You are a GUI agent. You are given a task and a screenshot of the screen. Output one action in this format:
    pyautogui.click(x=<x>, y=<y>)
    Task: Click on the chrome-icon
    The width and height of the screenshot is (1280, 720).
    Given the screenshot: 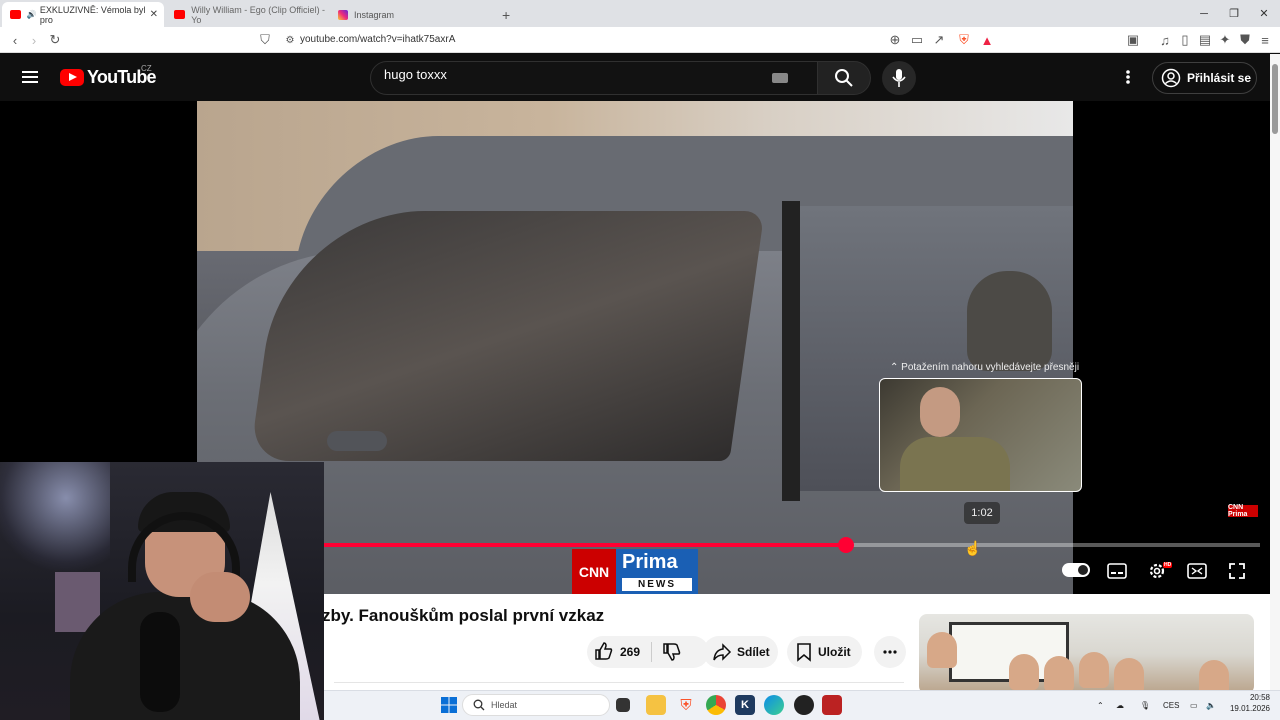 What is the action you would take?
    pyautogui.click(x=716, y=705)
    